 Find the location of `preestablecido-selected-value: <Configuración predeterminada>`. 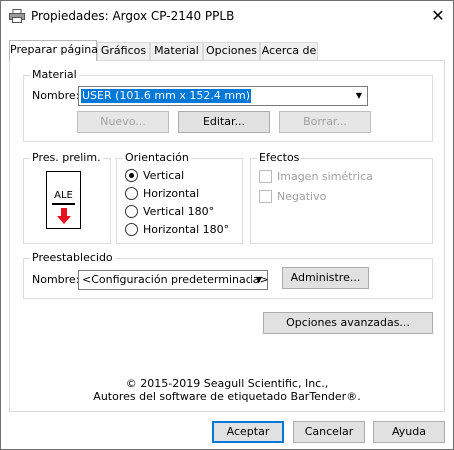

preestablecido-selected-value: <Configuración predeterminada> is located at coordinates (175, 279).